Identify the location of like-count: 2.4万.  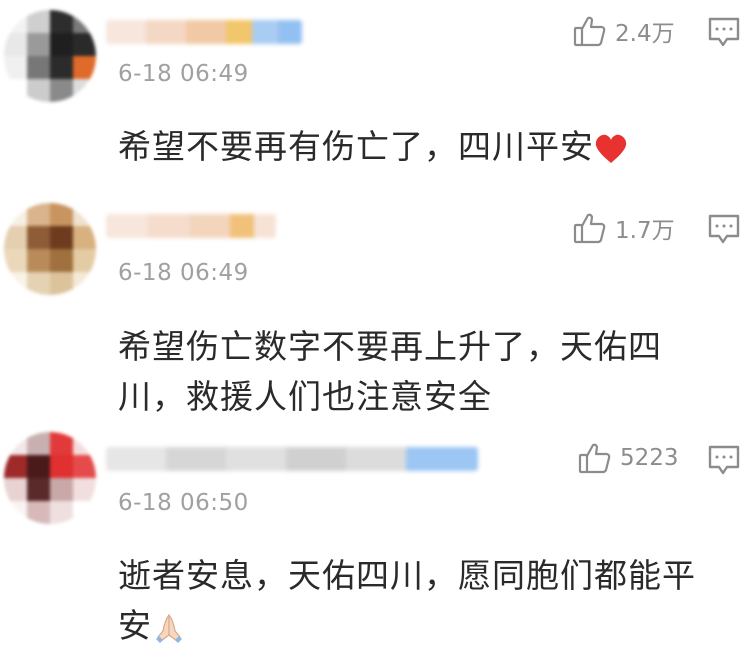
(645, 34).